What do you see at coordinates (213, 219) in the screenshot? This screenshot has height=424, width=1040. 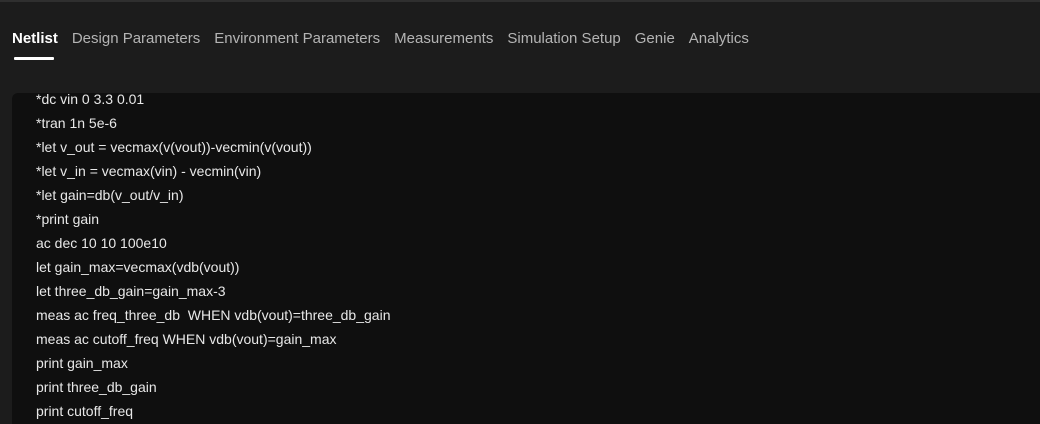 I see `code-line: *print gain` at bounding box center [213, 219].